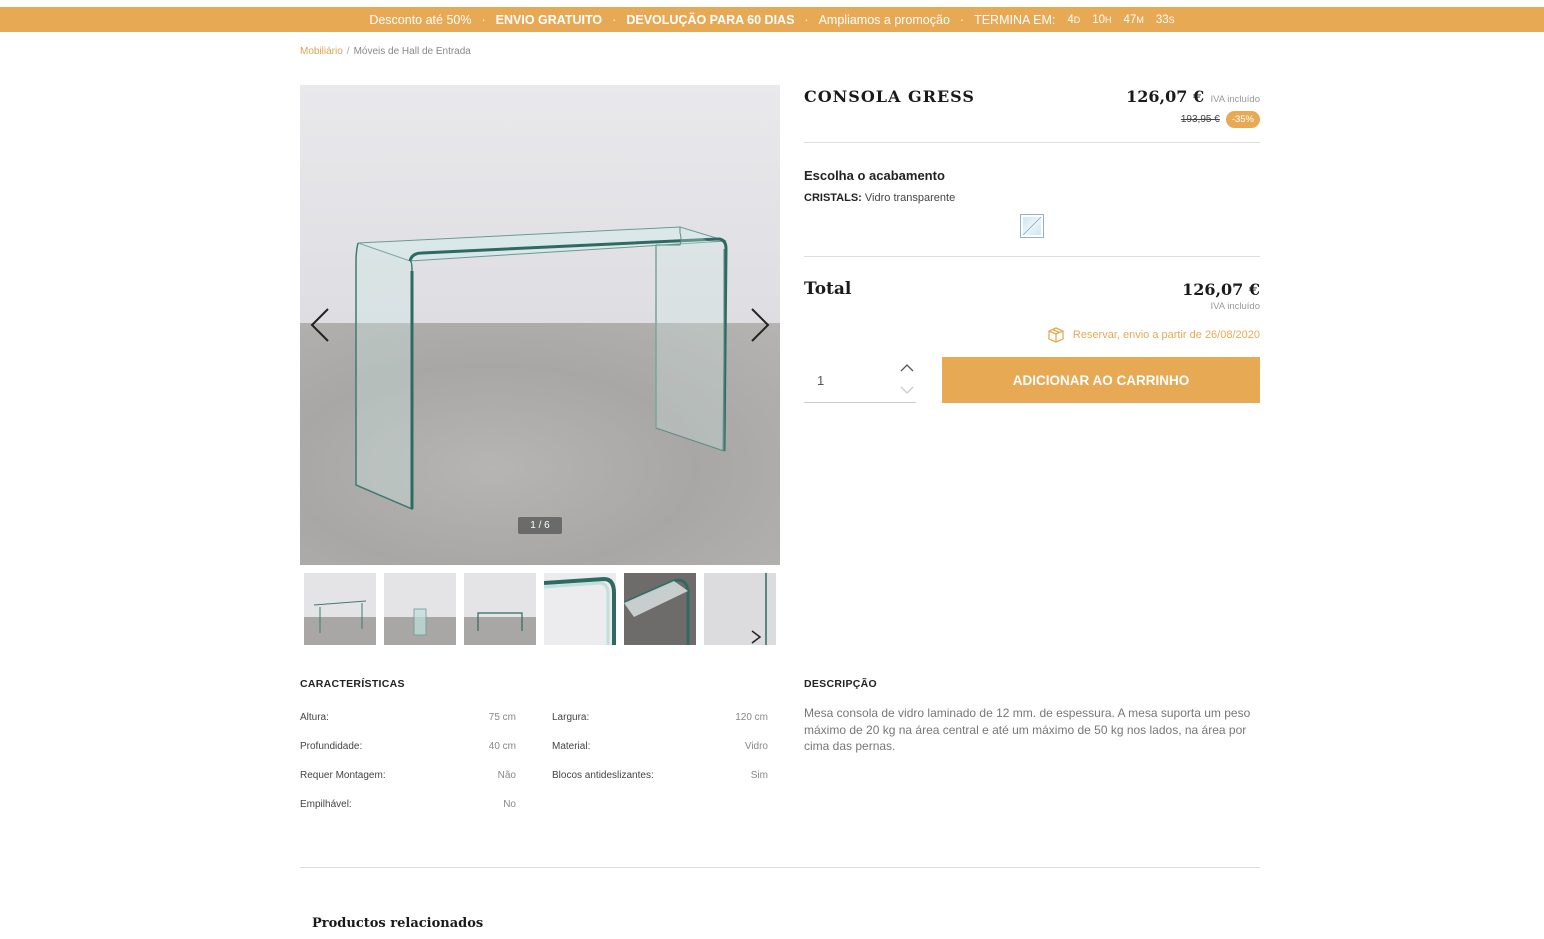  I want to click on finish-label: CRISTALS:, so click(833, 198).